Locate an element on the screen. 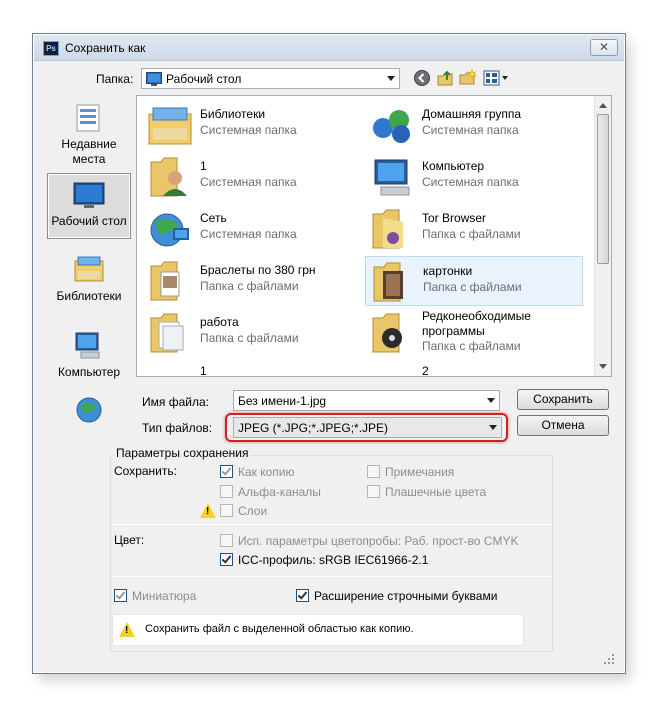  save-label: Сохранить: is located at coordinates (145, 471).